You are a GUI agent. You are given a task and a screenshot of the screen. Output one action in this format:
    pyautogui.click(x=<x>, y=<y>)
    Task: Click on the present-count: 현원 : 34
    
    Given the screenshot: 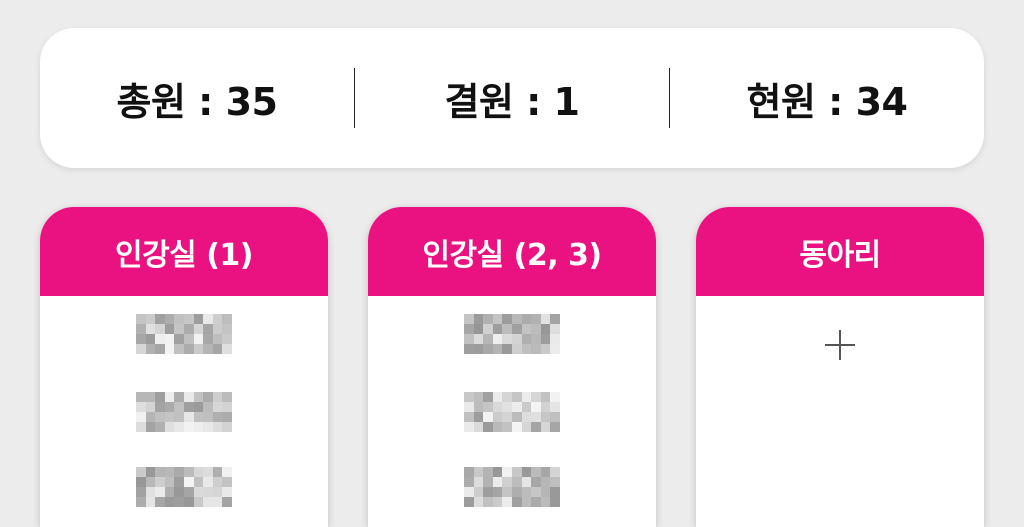 What is the action you would take?
    pyautogui.click(x=827, y=101)
    